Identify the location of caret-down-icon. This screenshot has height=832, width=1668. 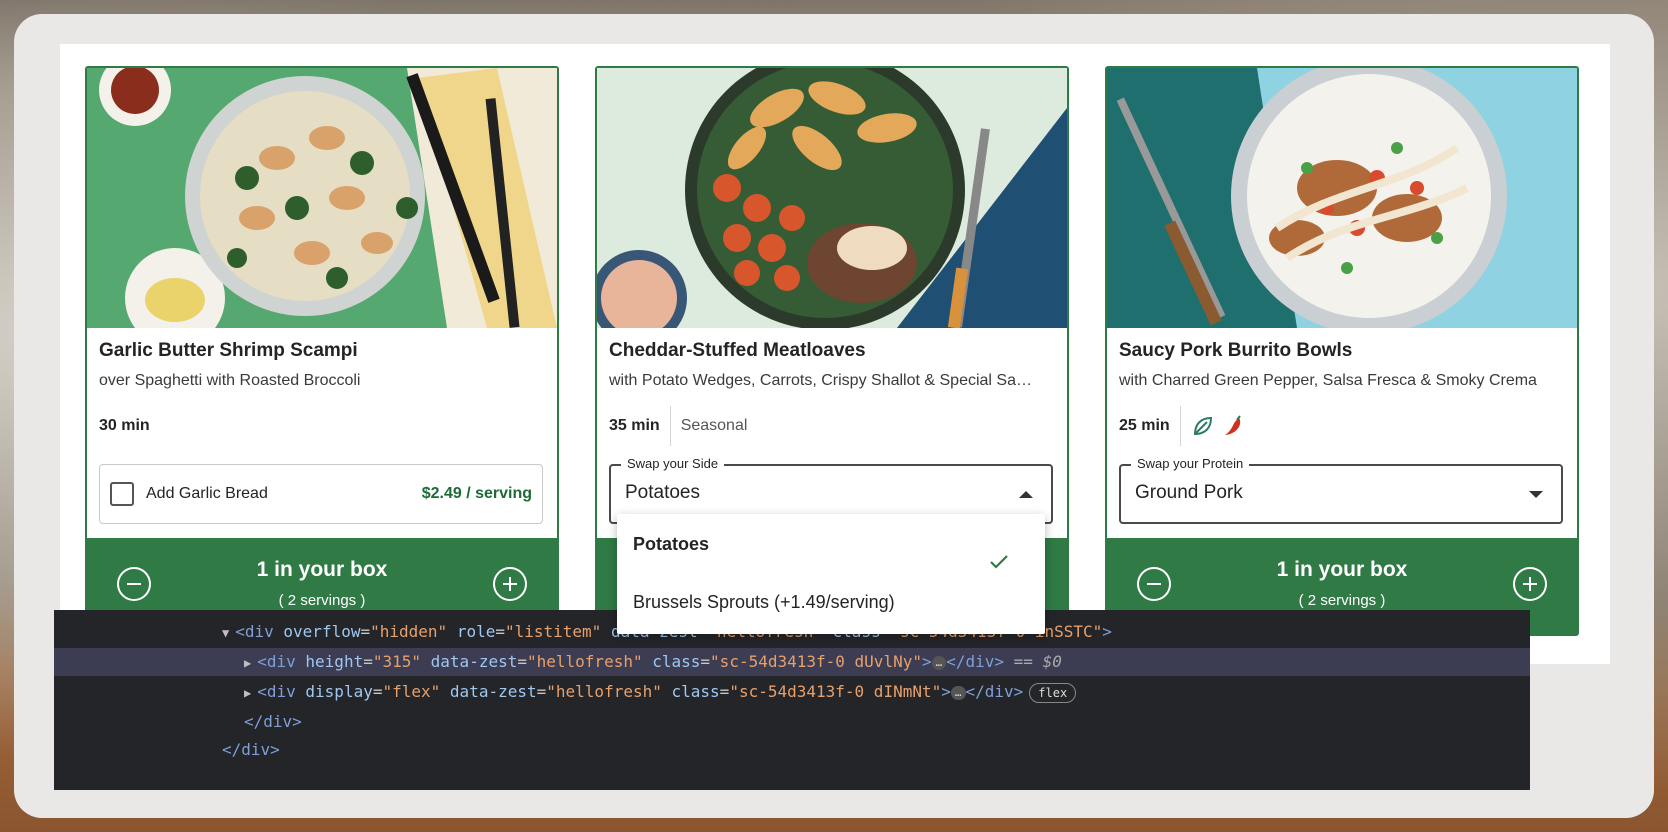
(1536, 494).